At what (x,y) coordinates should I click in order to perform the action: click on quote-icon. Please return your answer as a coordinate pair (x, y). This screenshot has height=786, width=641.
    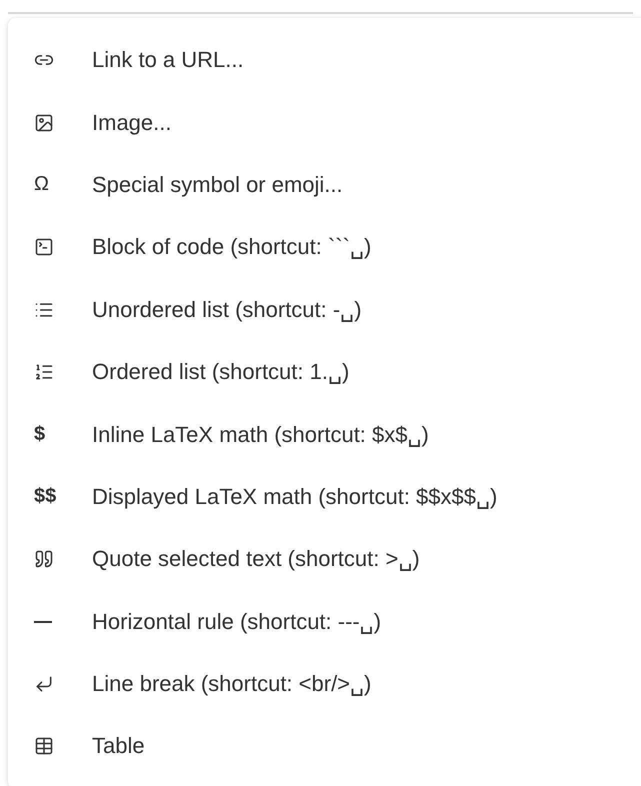
    Looking at the image, I should click on (44, 559).